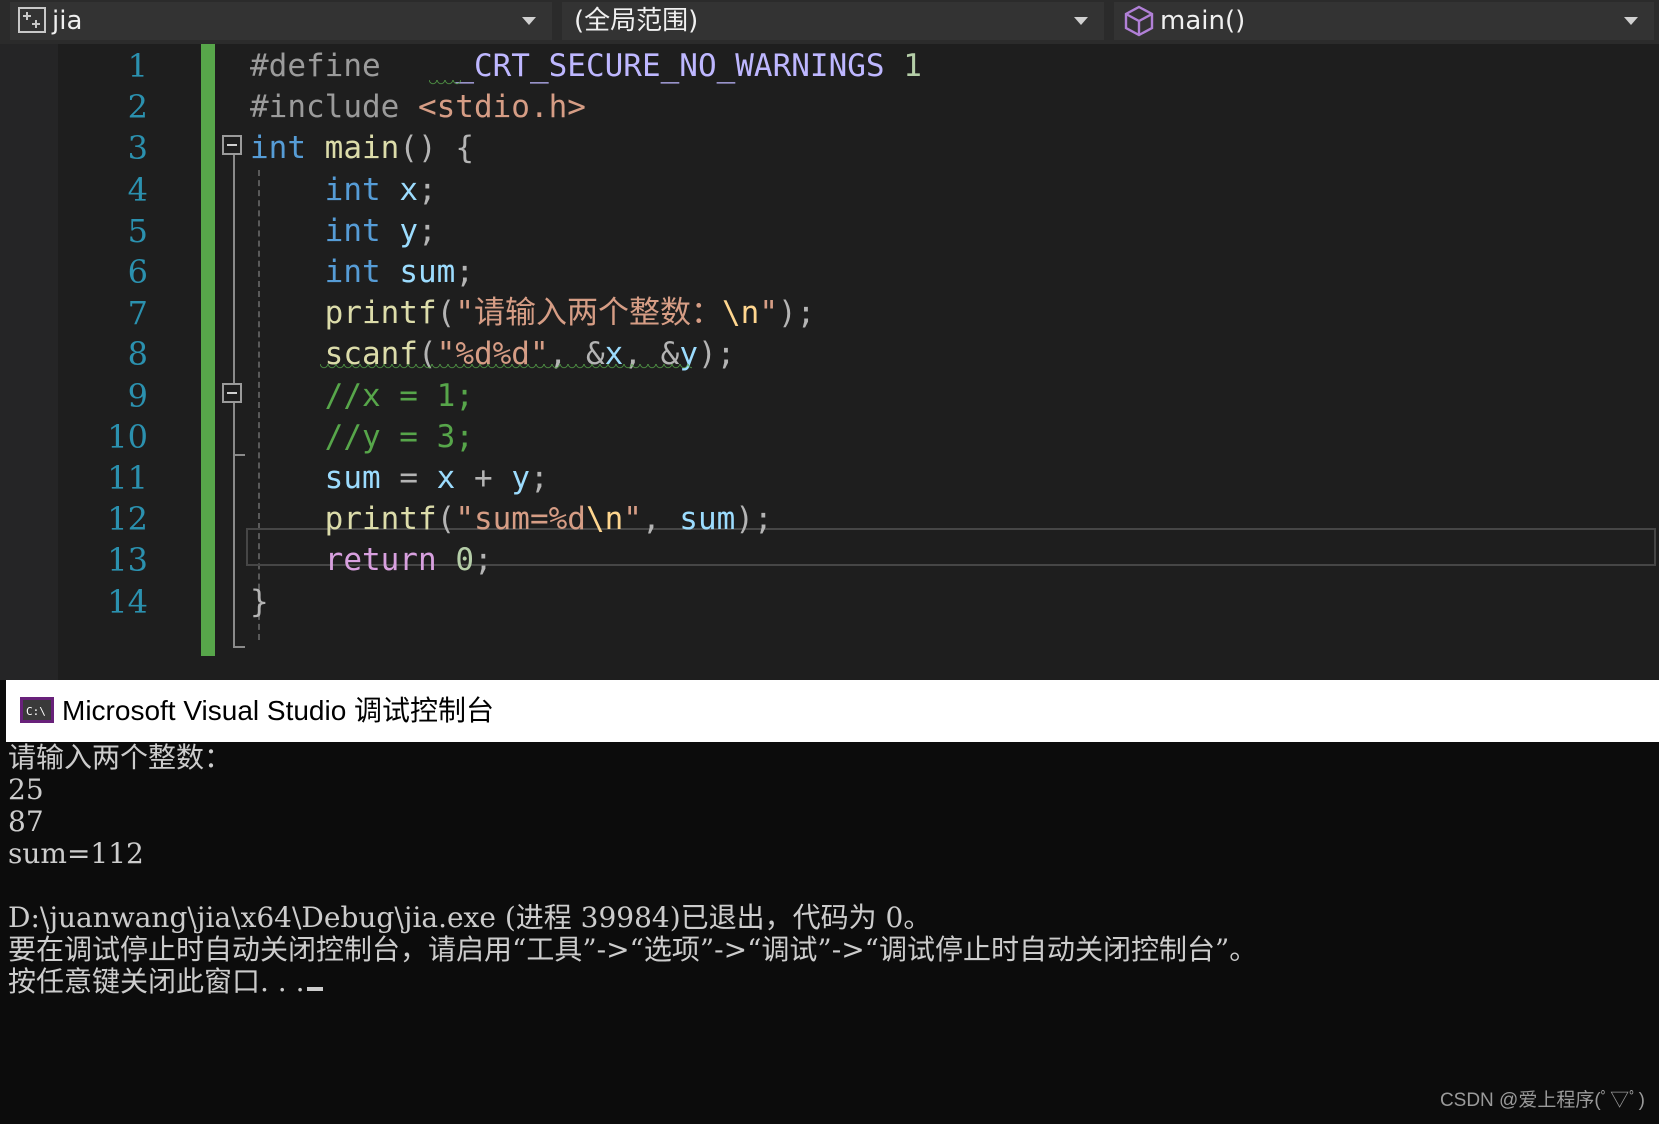 This screenshot has height=1124, width=1659. I want to click on glyph-margin, so click(29, 362).